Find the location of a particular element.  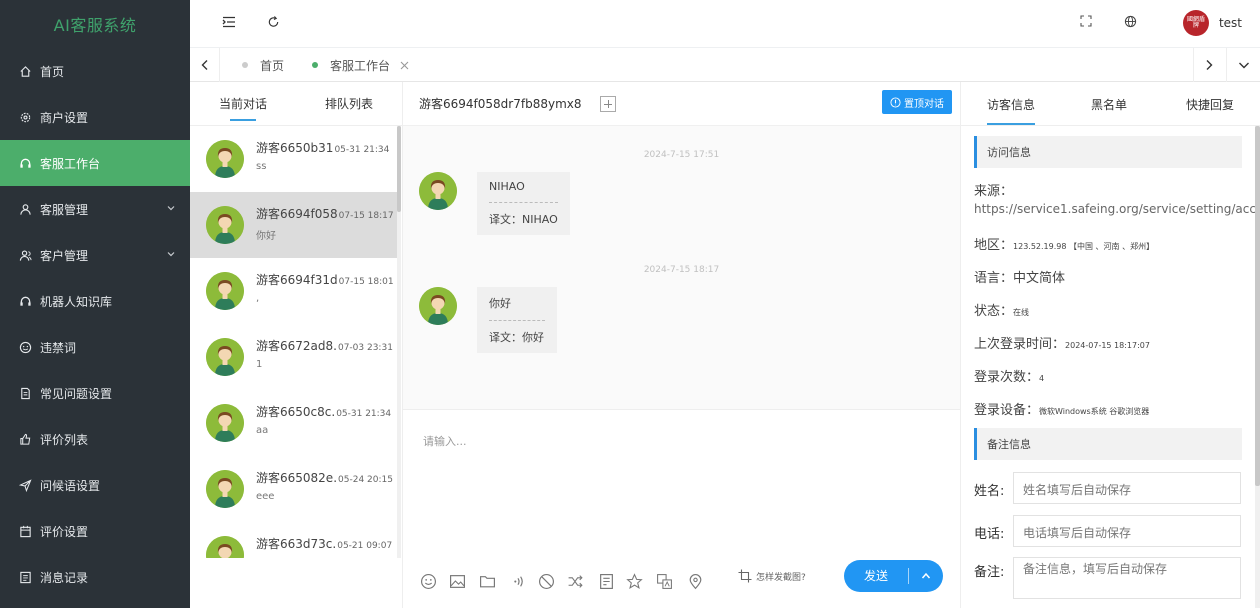

folder-icon is located at coordinates (487, 581).